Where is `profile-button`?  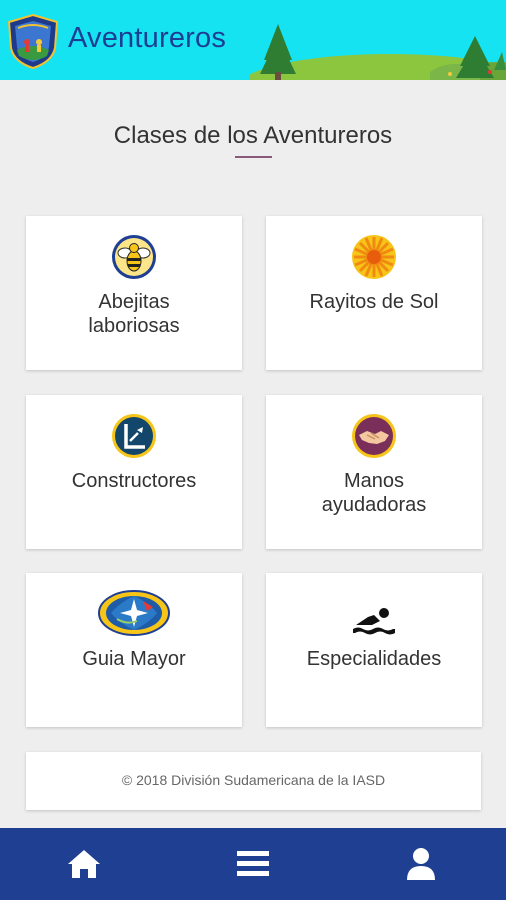
profile-button is located at coordinates (421, 864).